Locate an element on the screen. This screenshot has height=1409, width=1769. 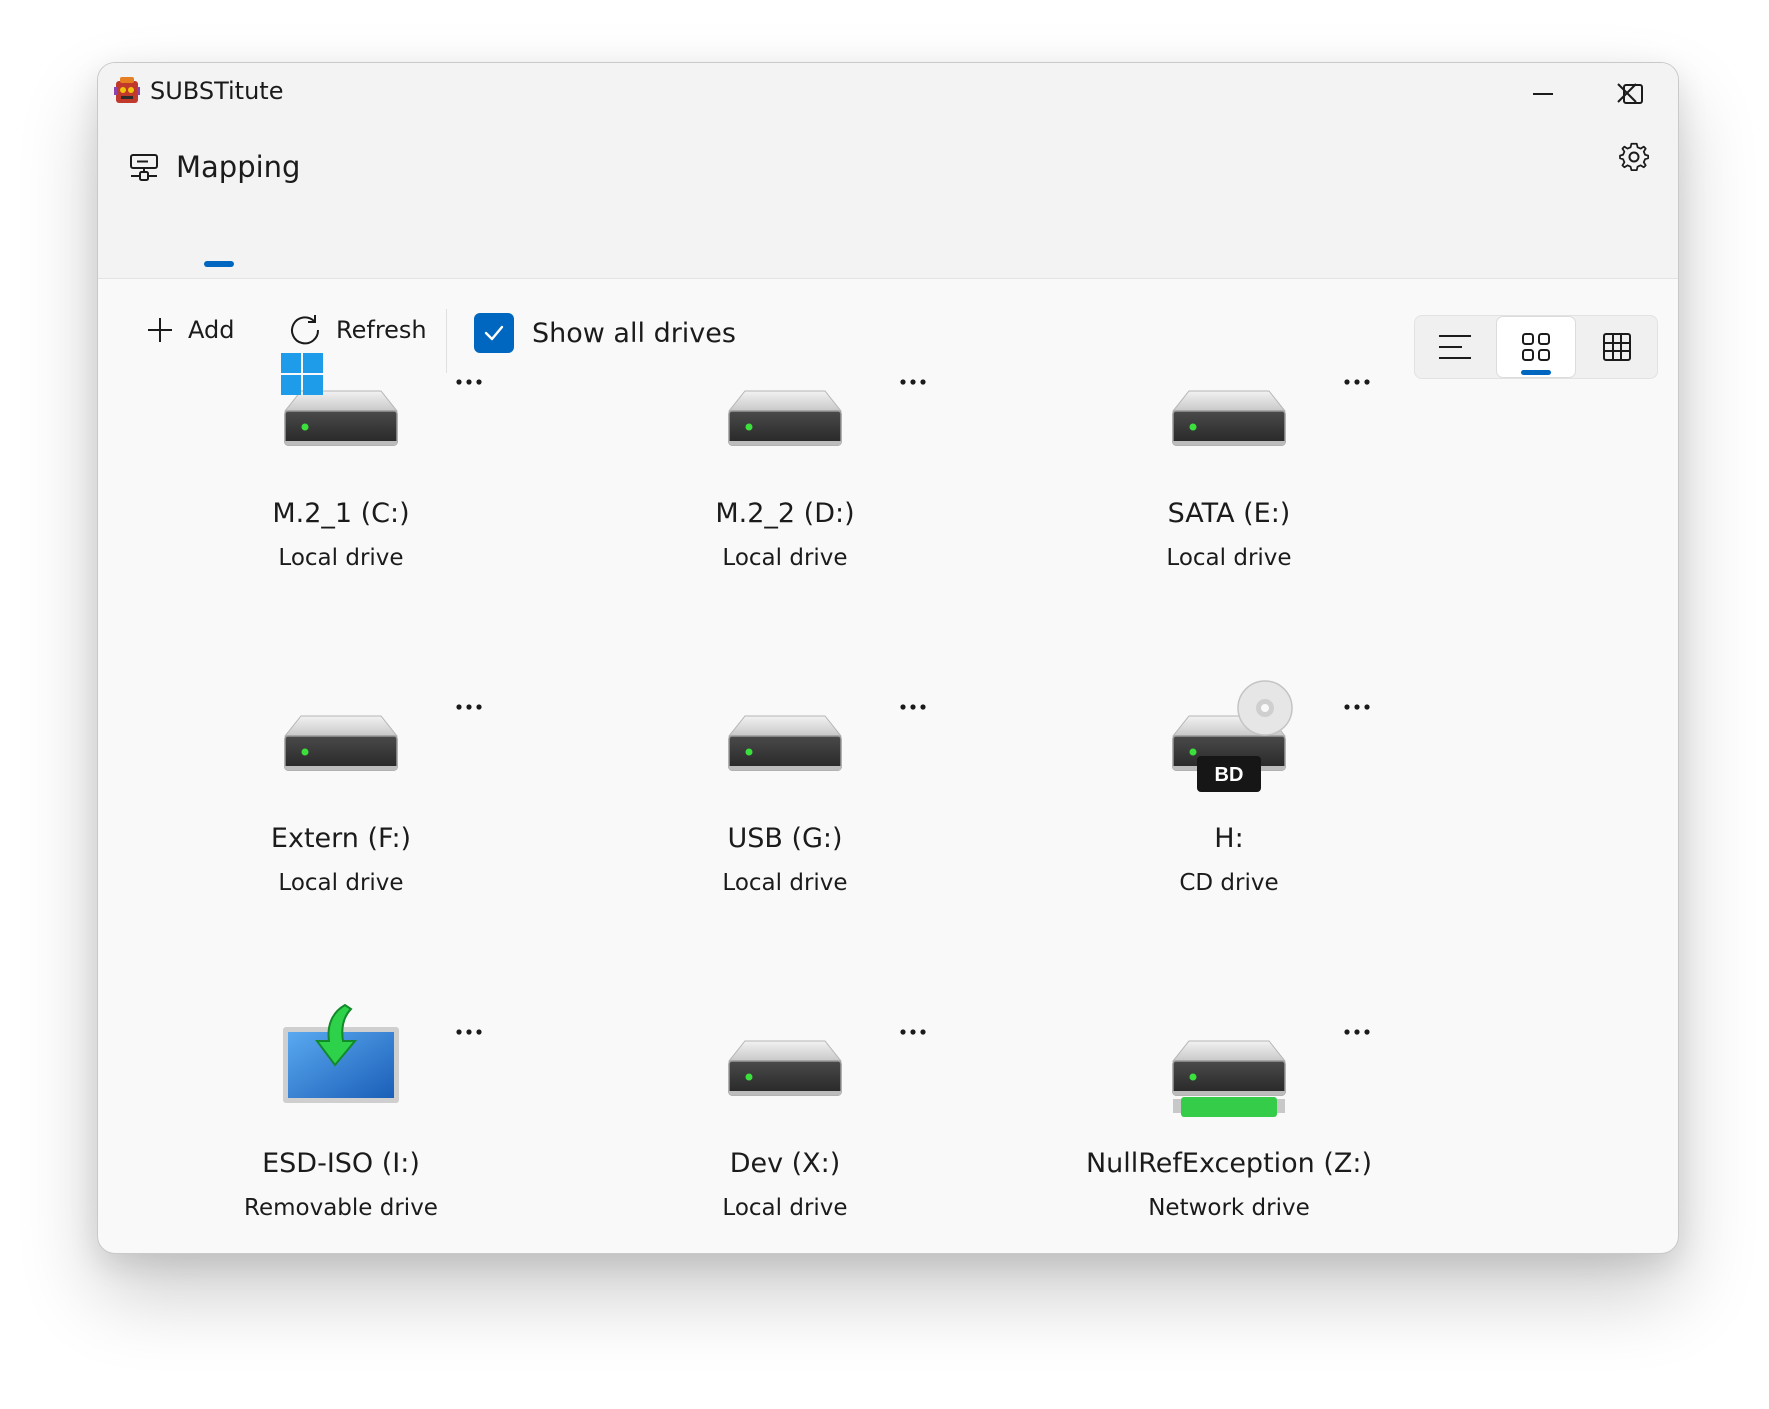
refresh-button-label: Refresh is located at coordinates (381, 330).